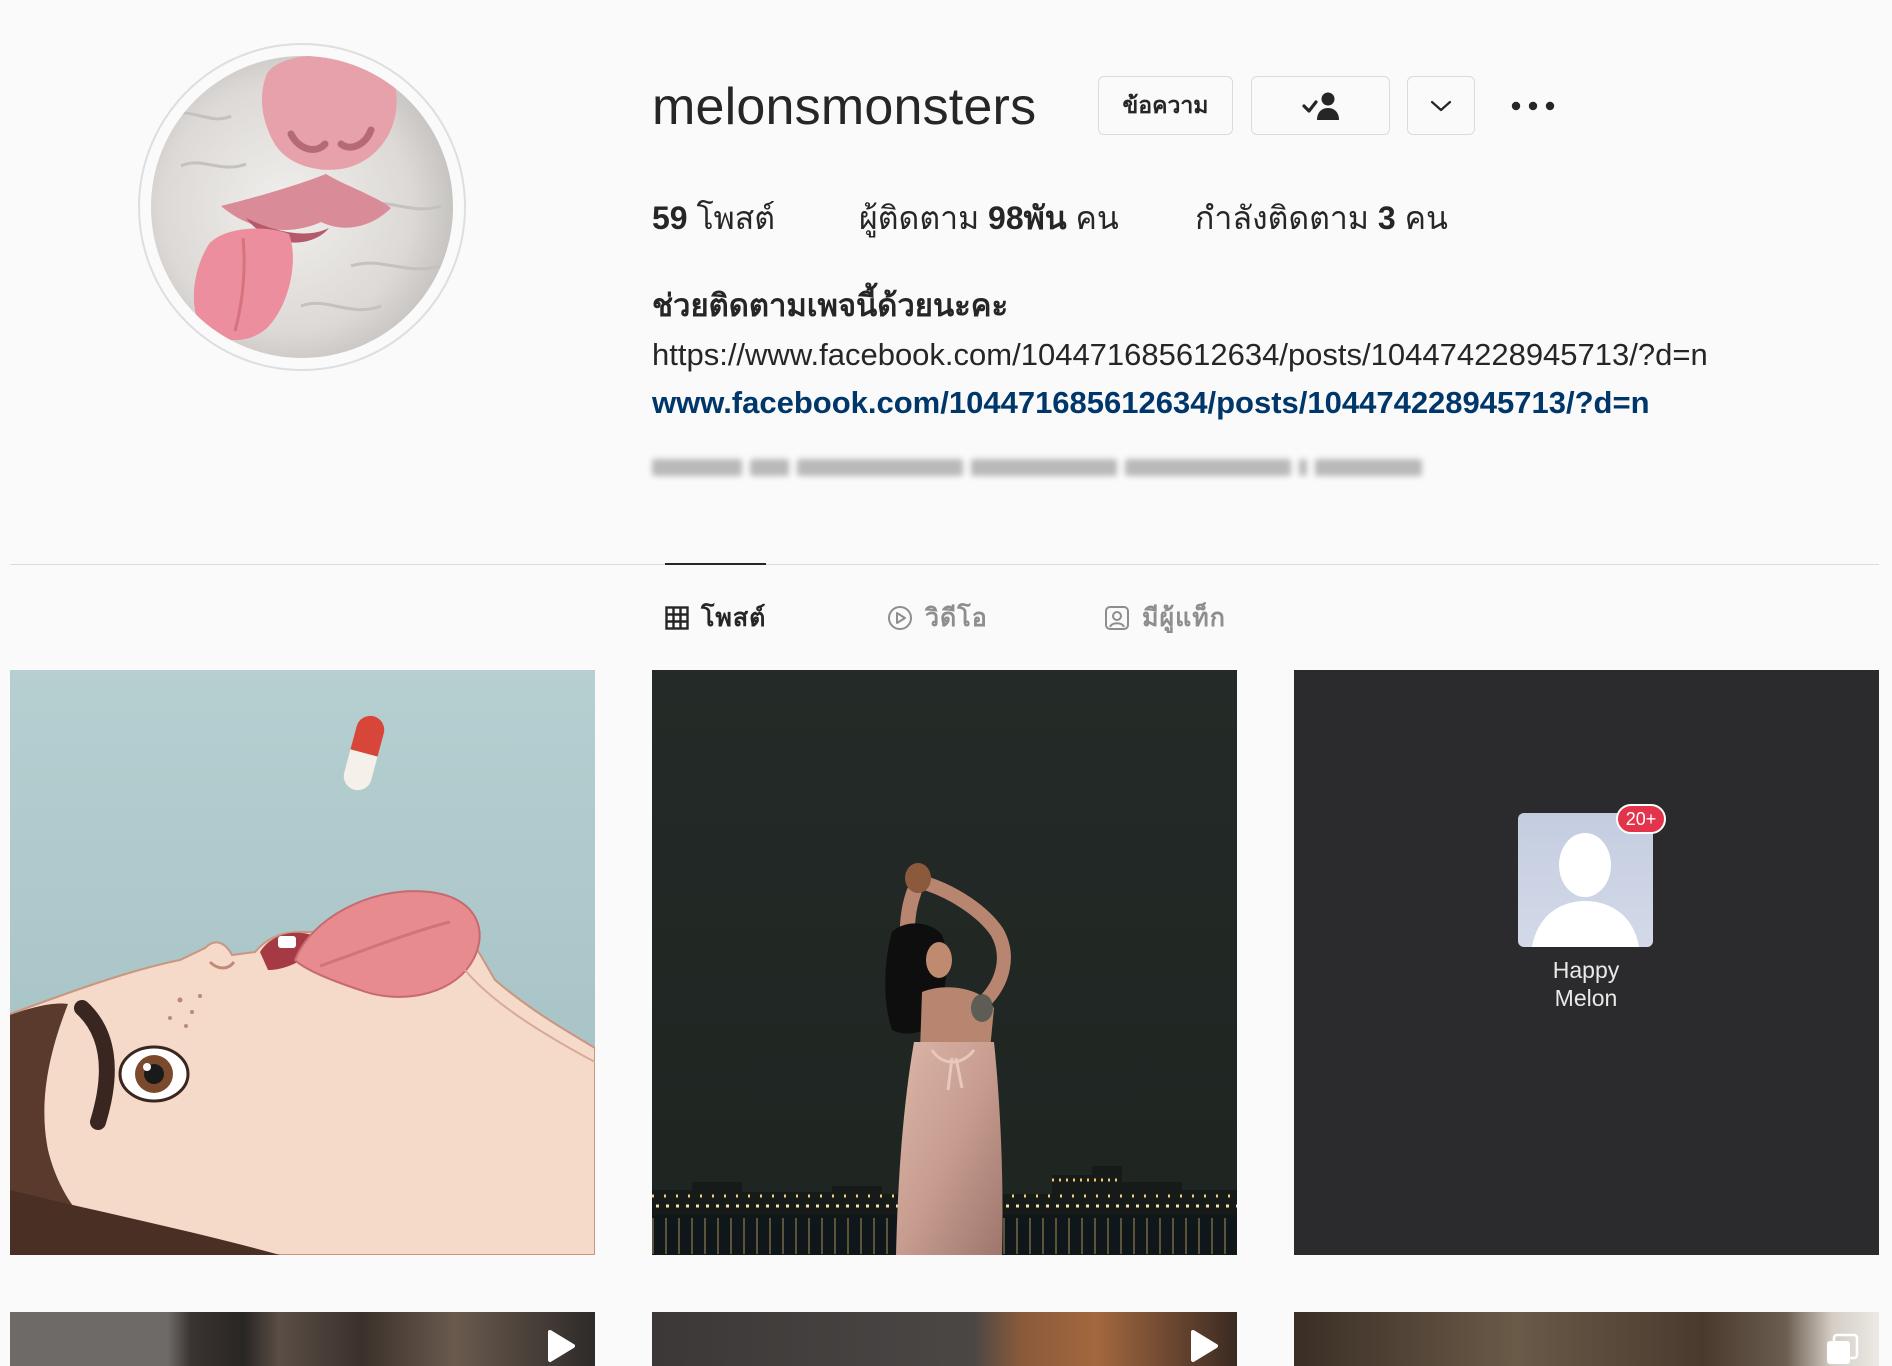 This screenshot has width=1892, height=1366. Describe the element at coordinates (919, 218) in the screenshot. I see `followers-label: ผู้ติดตาม` at that location.